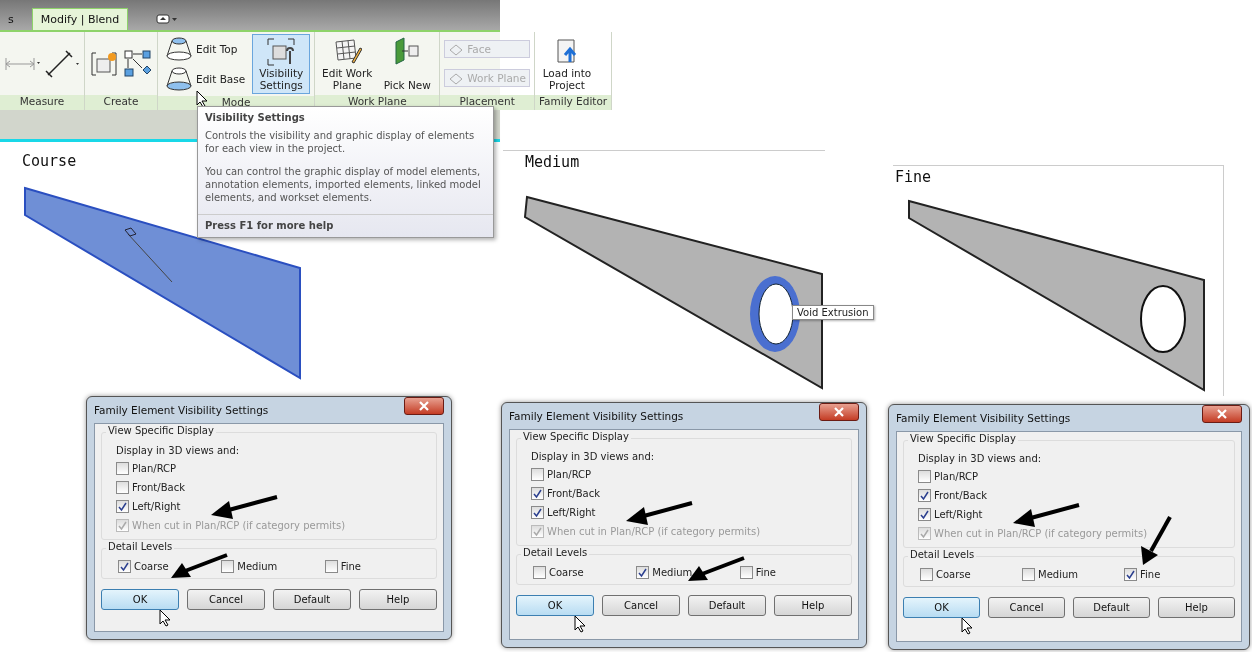  Describe the element at coordinates (11, 19) in the screenshot. I see `ribbon-tab: s` at that location.